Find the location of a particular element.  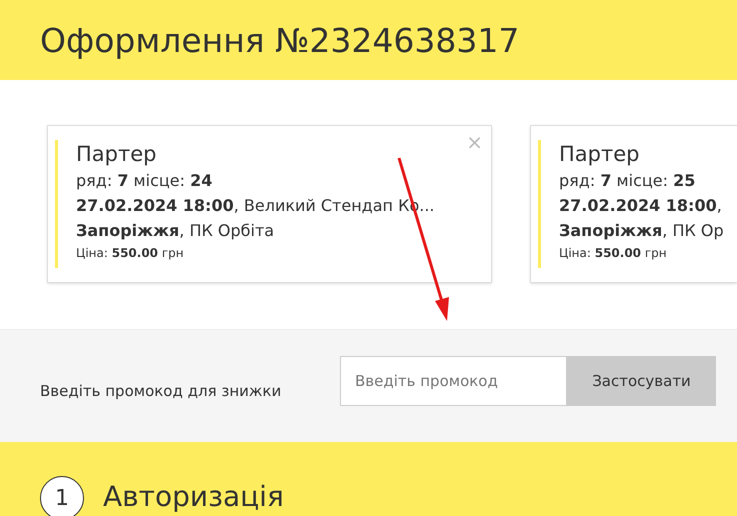

promo-input: Введіть промокод is located at coordinates (453, 381).